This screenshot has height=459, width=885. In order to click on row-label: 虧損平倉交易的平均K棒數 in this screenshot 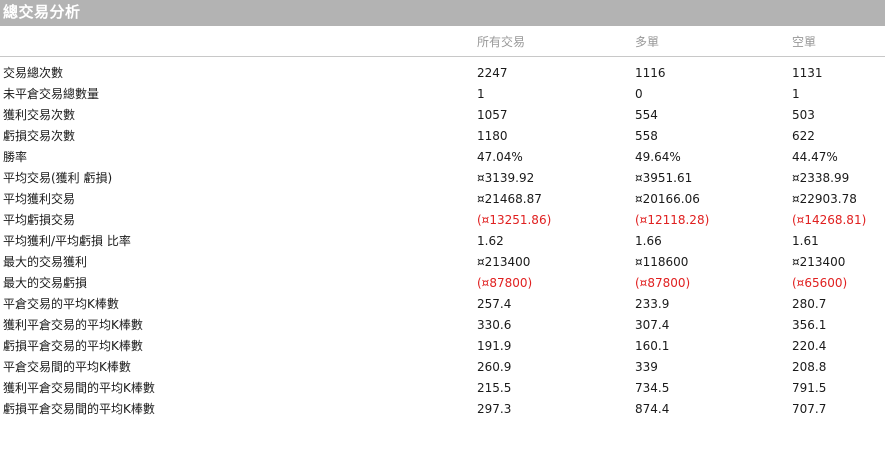, I will do `click(73, 346)`.